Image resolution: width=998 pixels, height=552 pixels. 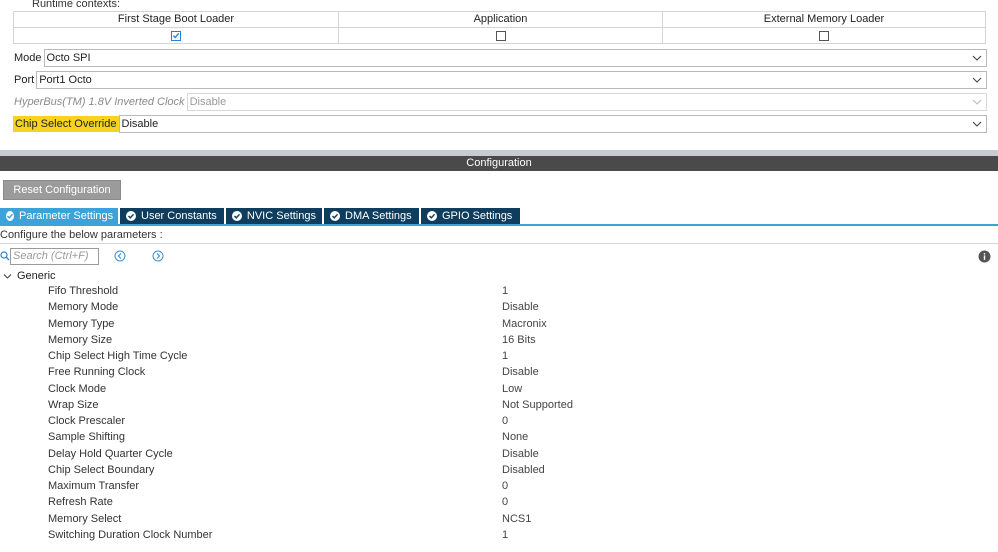 What do you see at coordinates (552, 124) in the screenshot?
I see `chip-select-override-select: Disable` at bounding box center [552, 124].